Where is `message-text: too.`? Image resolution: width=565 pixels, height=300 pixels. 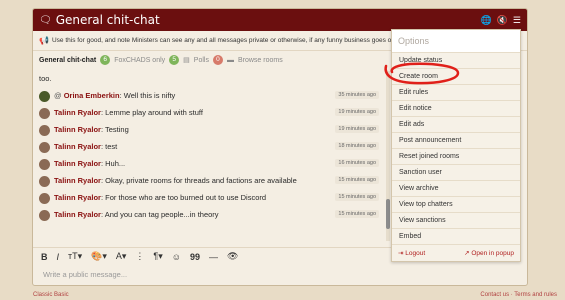 message-text: too. is located at coordinates (45, 78).